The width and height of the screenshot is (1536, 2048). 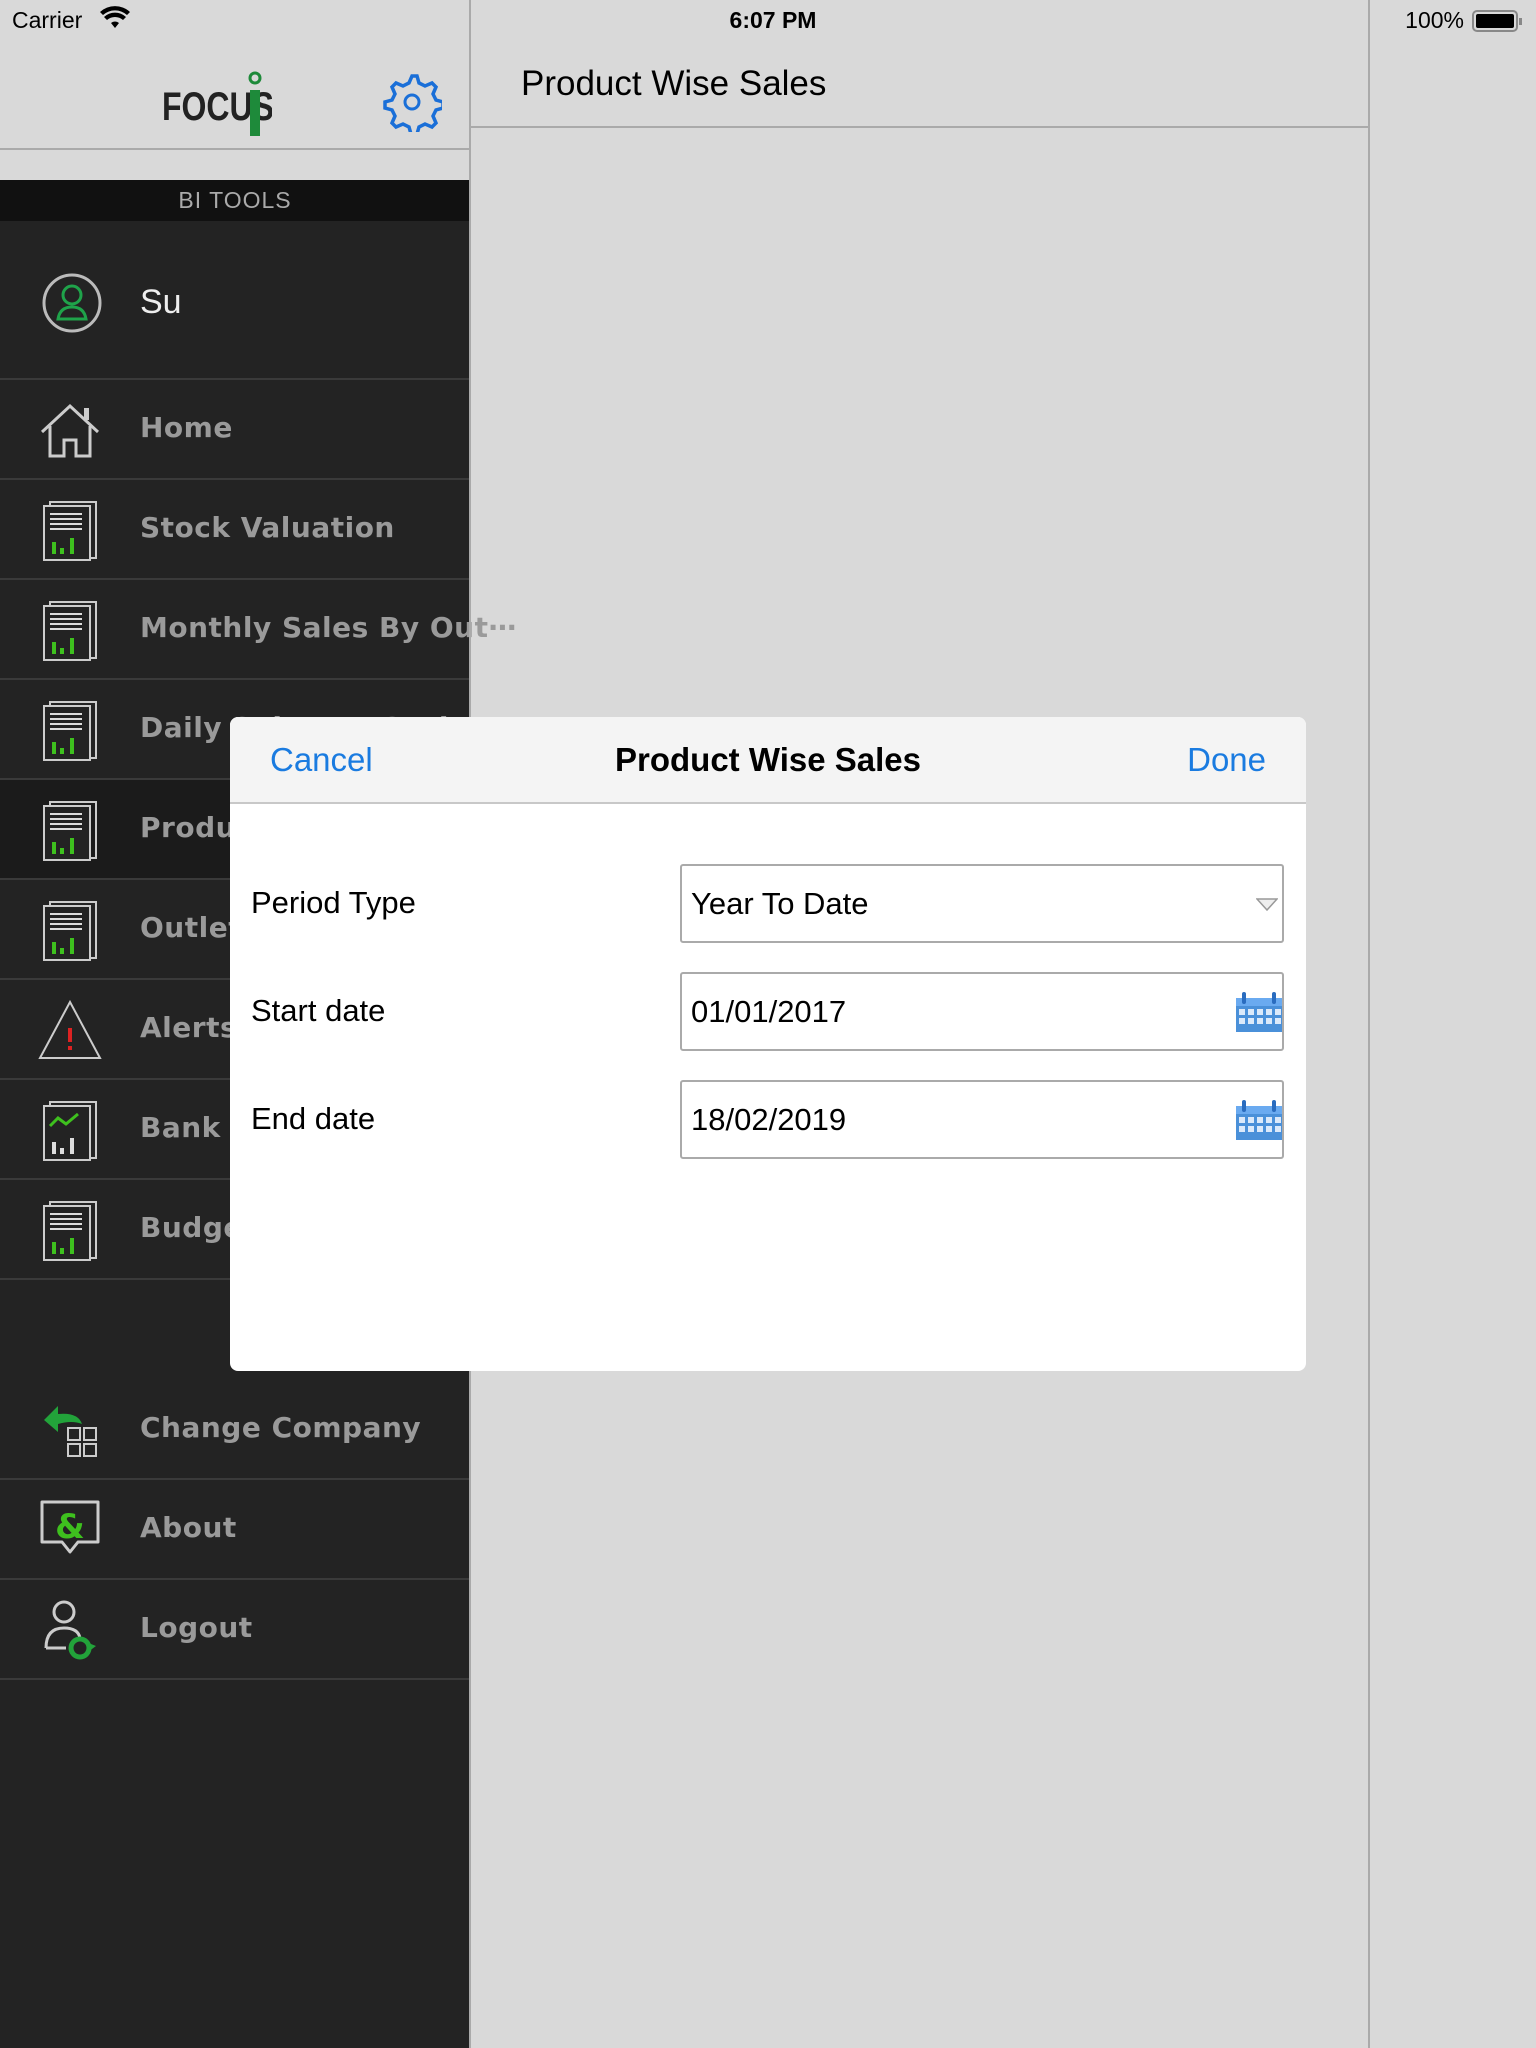 What do you see at coordinates (235, 430) in the screenshot?
I see `sidebar-item-home: Home` at bounding box center [235, 430].